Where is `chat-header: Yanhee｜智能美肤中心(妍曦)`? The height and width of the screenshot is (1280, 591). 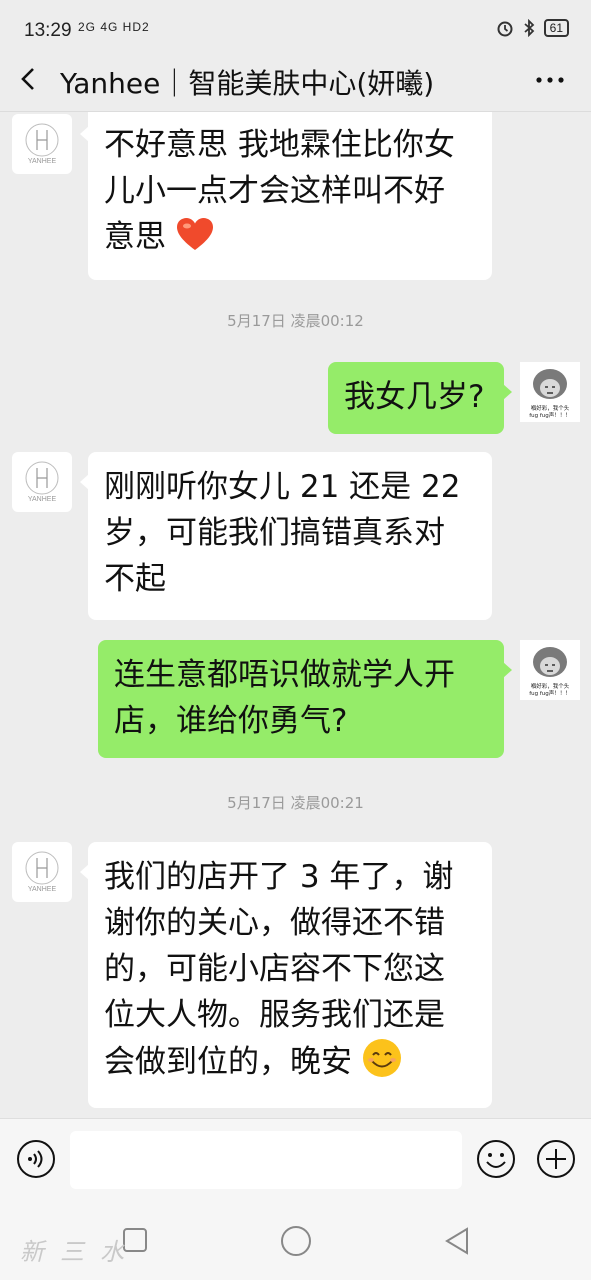
chat-header: Yanhee｜智能美肤中心(妍曦) is located at coordinates (295, 81).